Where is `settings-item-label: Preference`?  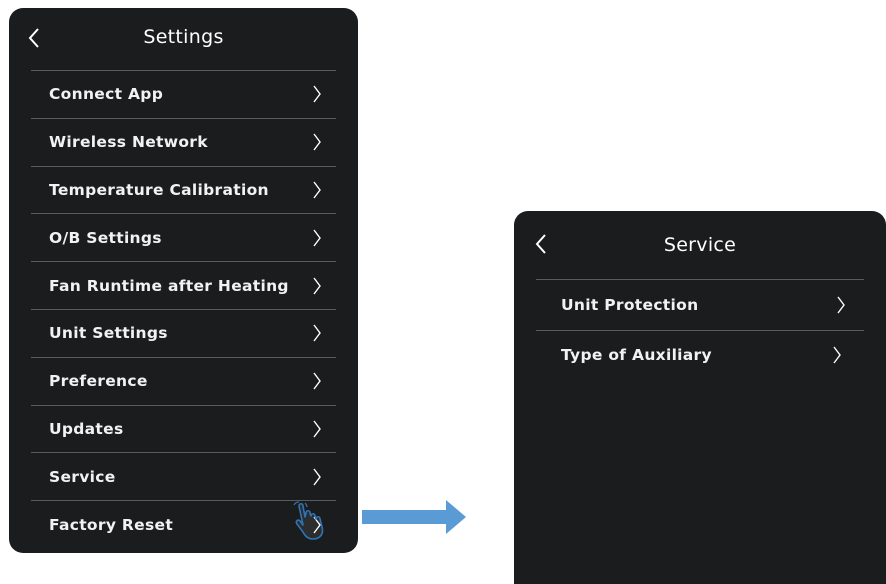
settings-item-label: Preference is located at coordinates (98, 381).